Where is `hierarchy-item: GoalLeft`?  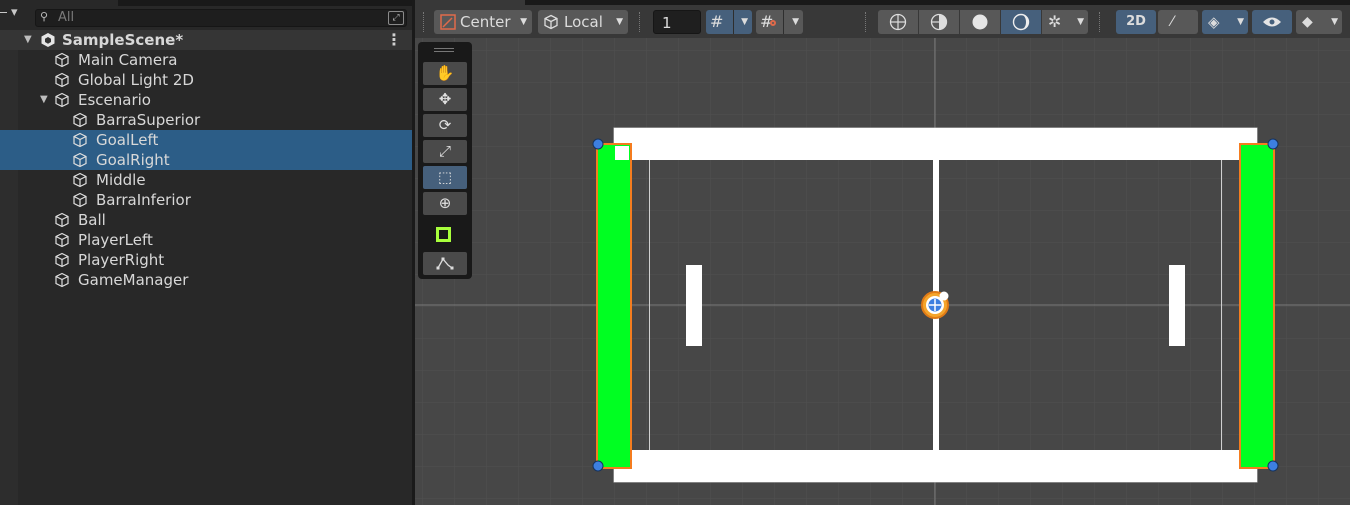 hierarchy-item: GoalLeft is located at coordinates (206, 140).